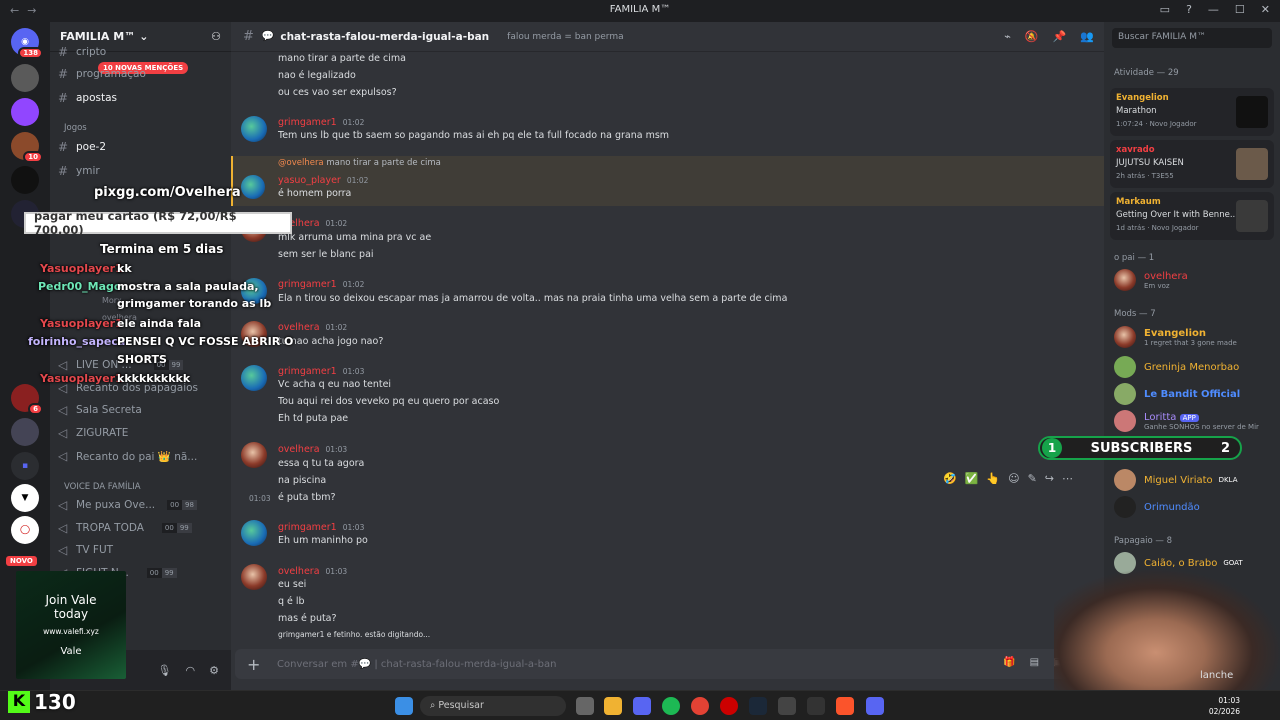 The image size is (1280, 720). Describe the element at coordinates (758, 706) in the screenshot. I see `steam-icon` at that location.